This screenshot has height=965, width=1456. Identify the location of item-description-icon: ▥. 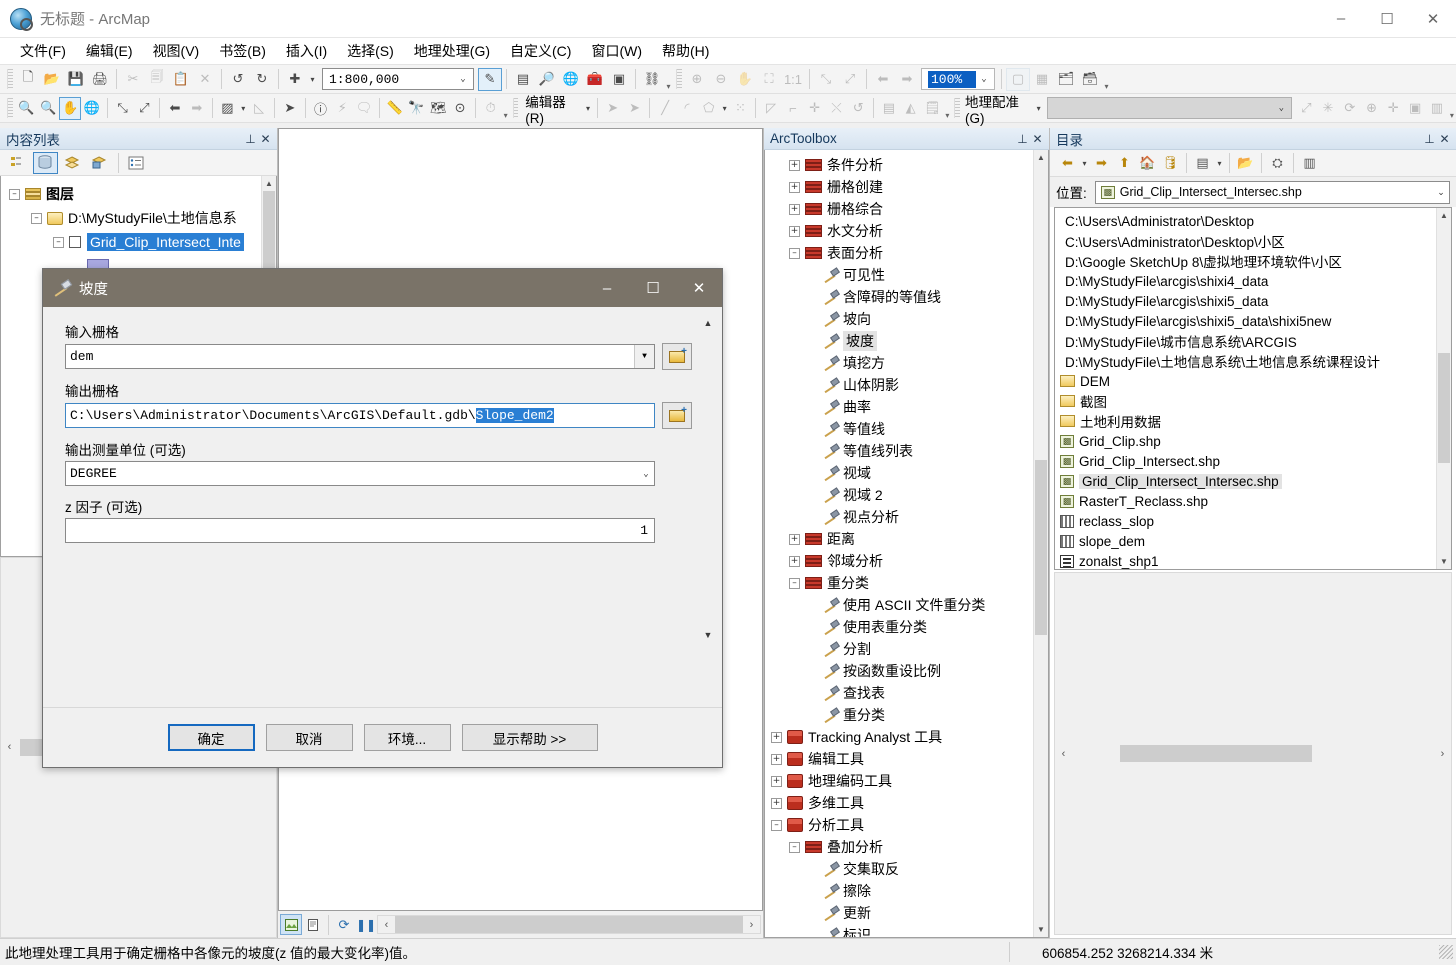
(1309, 163).